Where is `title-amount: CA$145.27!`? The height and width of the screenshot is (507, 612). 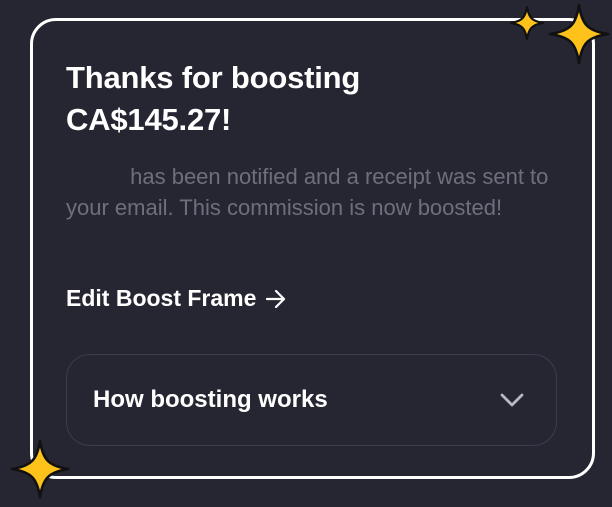 title-amount: CA$145.27! is located at coordinates (149, 119).